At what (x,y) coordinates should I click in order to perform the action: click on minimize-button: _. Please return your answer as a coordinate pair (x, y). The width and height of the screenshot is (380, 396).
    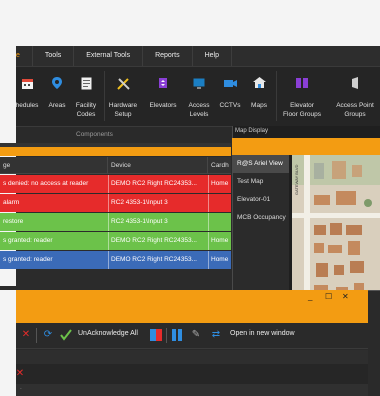
    Looking at the image, I should click on (310, 296).